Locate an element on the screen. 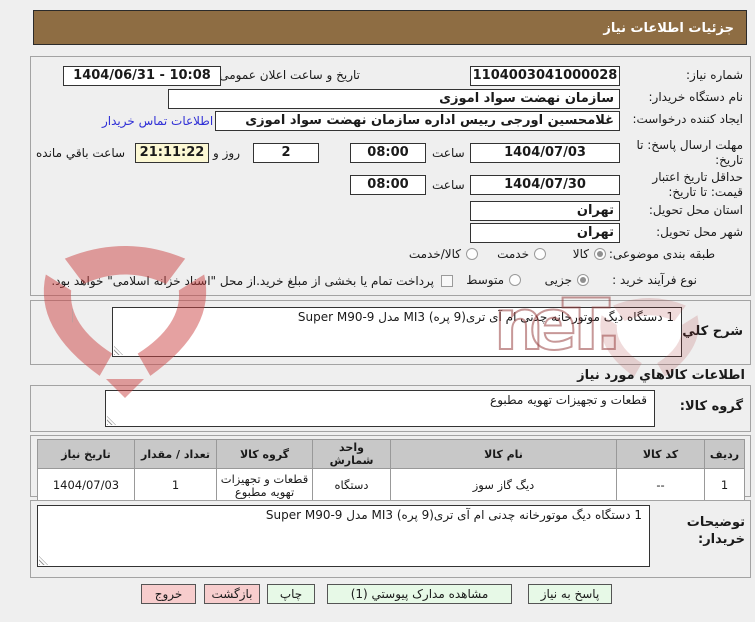 The height and width of the screenshot is (622, 755). radio-minor: جزیی is located at coordinates (567, 280).